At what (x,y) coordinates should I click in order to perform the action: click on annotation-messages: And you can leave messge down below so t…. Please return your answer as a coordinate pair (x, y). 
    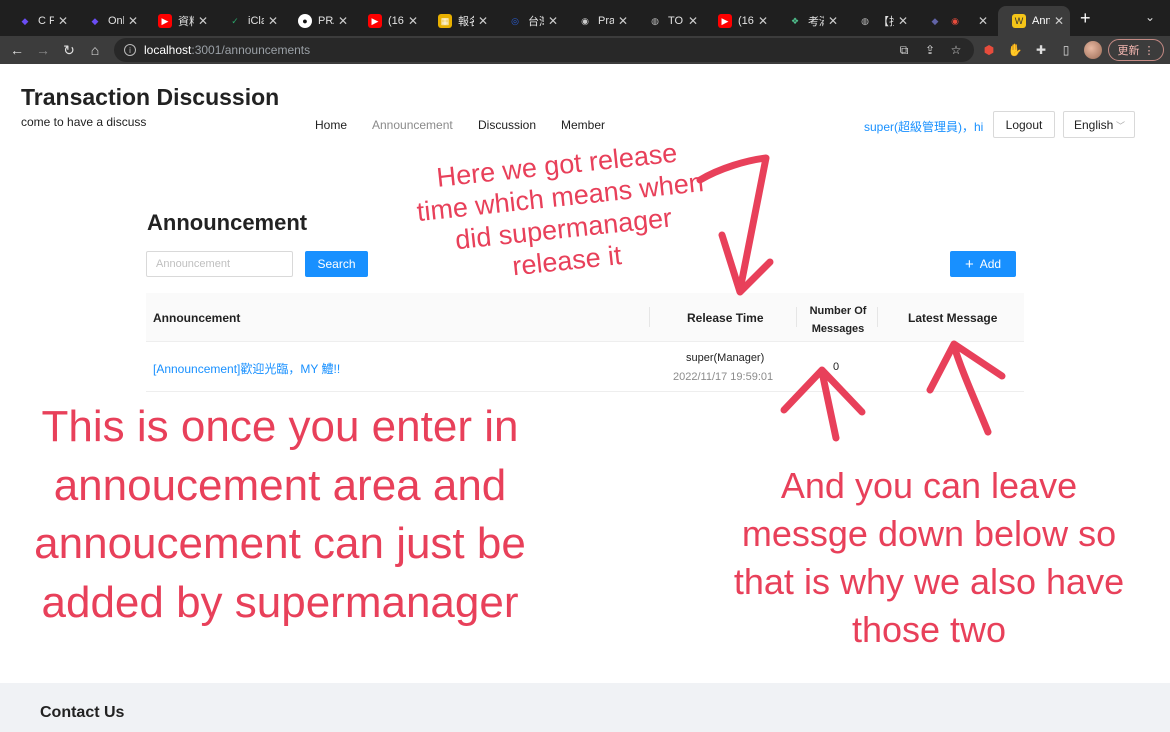
    Looking at the image, I should click on (929, 557).